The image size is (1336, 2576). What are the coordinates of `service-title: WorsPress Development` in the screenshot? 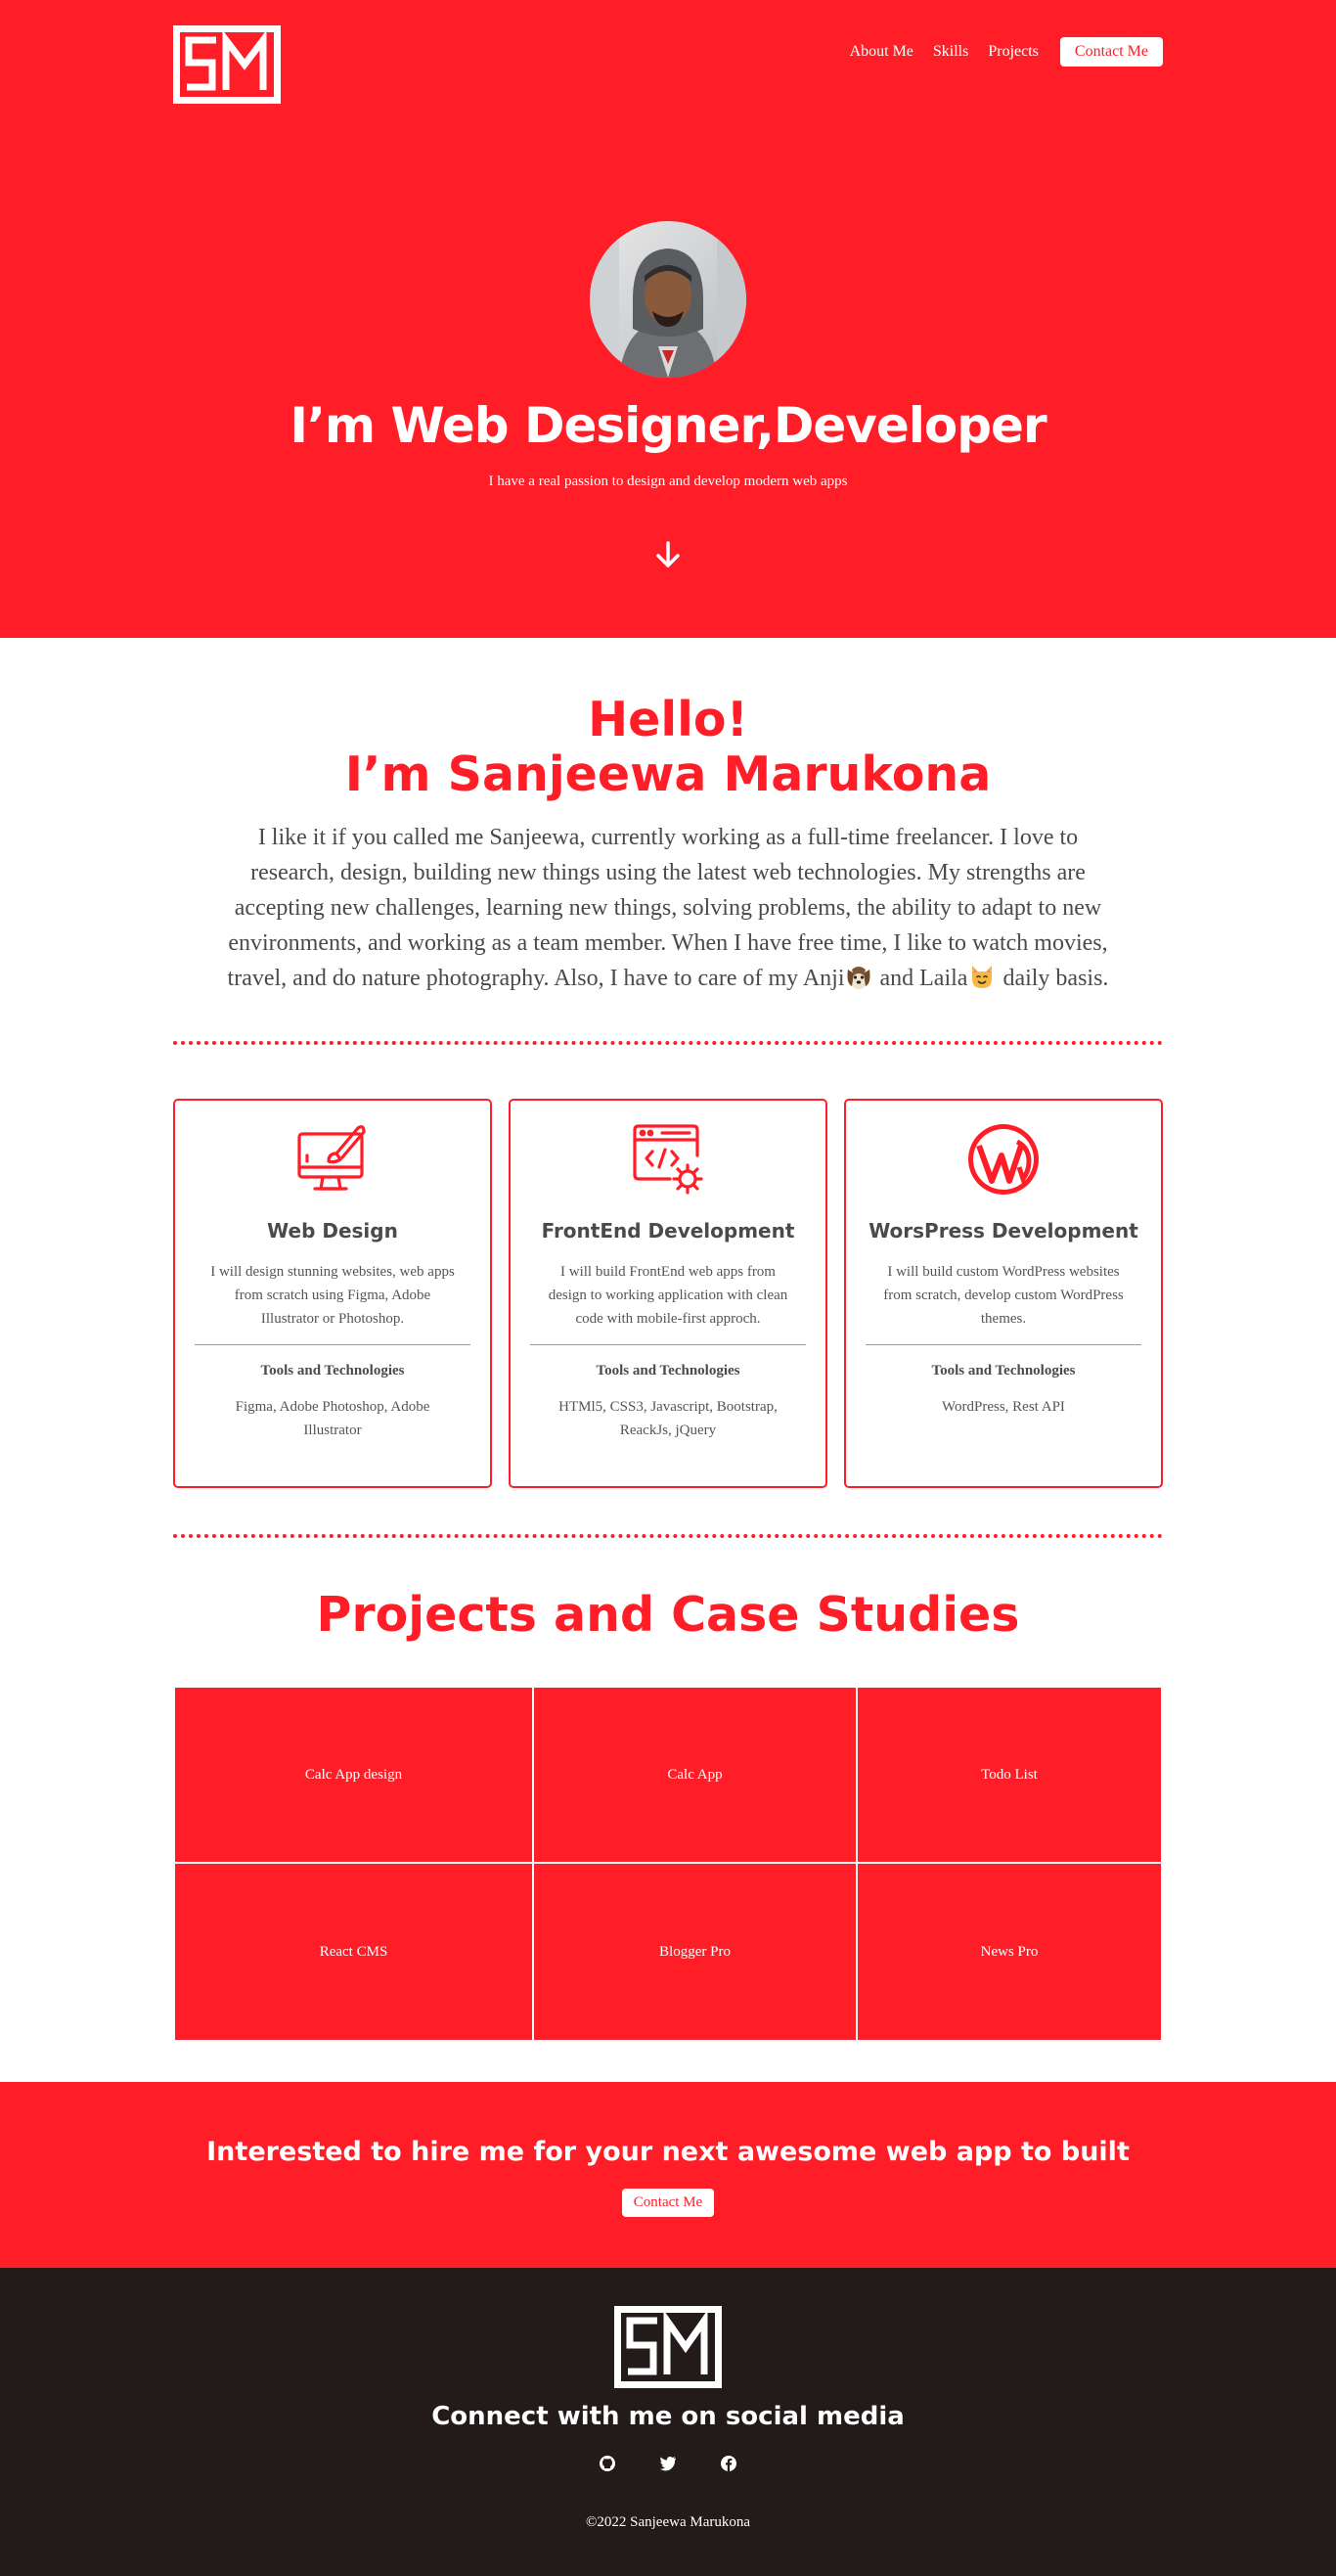 It's located at (1003, 1231).